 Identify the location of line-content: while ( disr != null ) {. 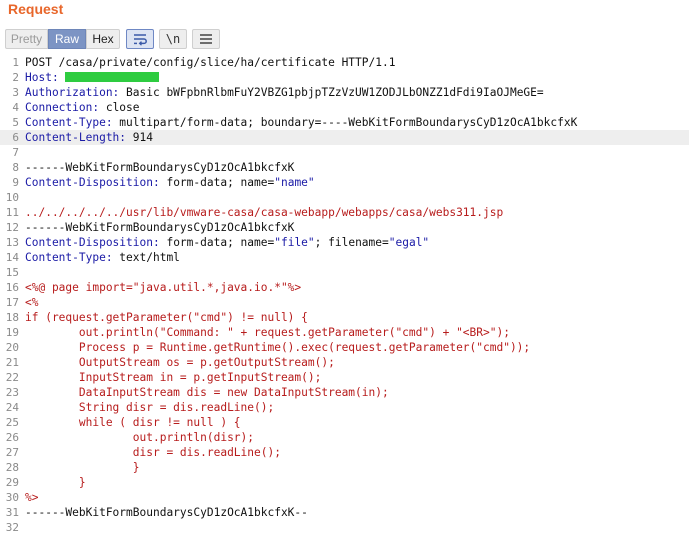
(133, 422).